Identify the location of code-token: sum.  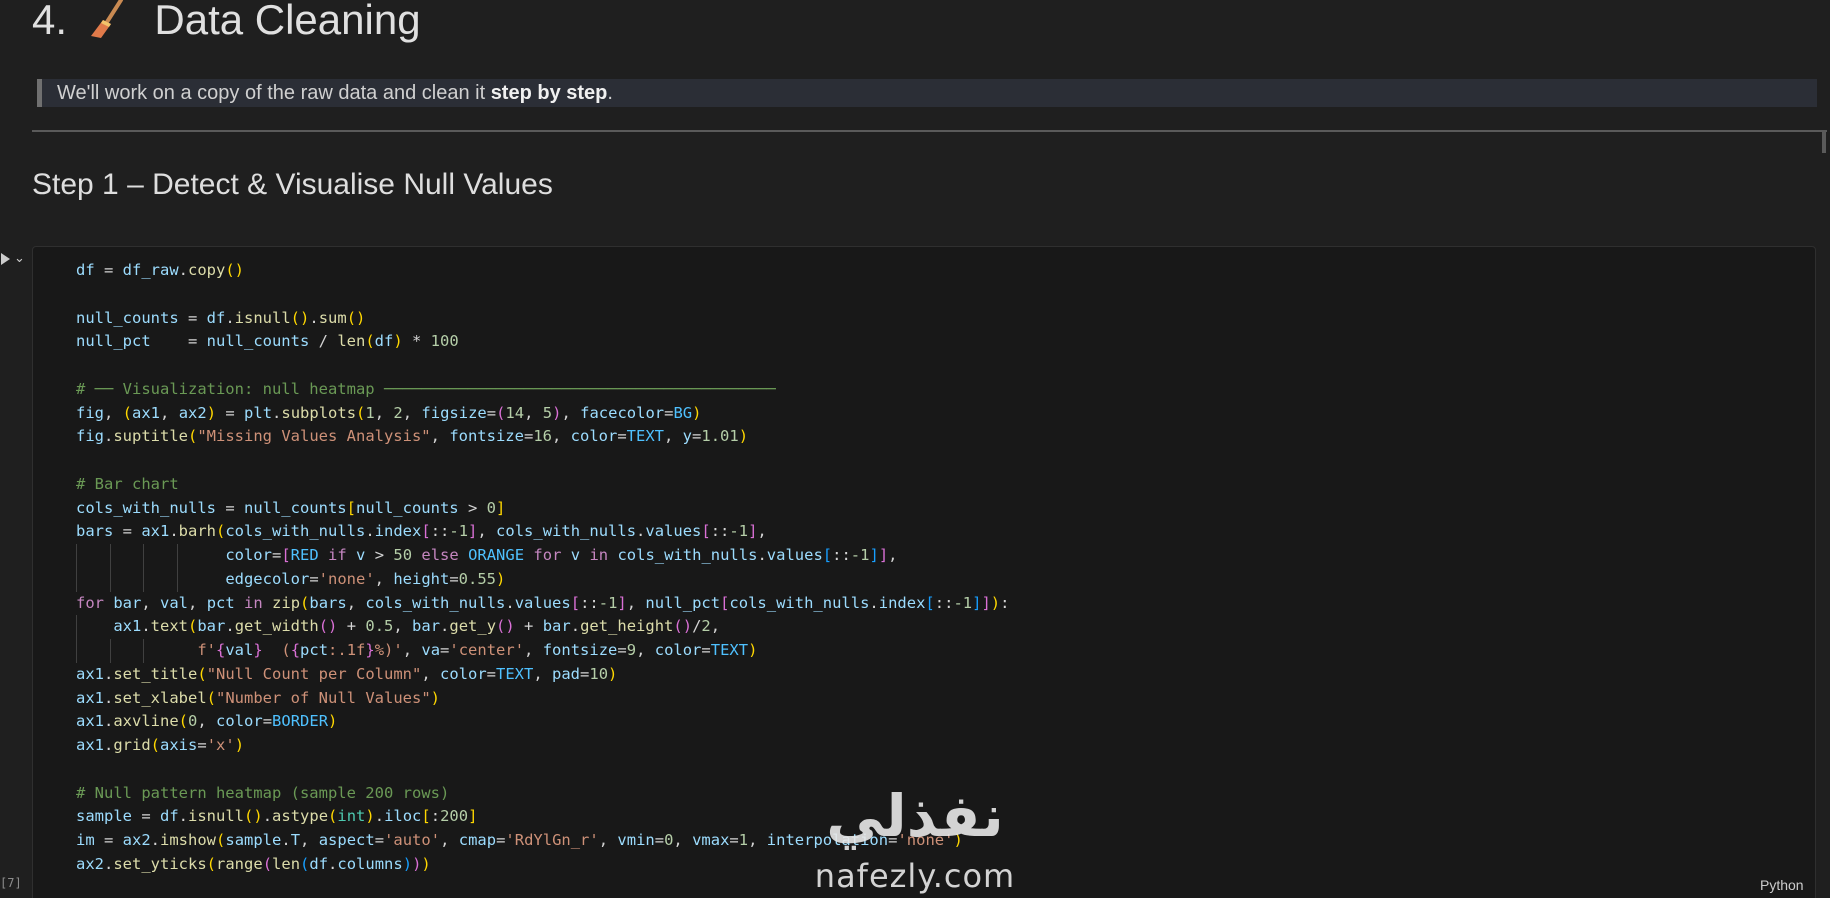
(332, 317).